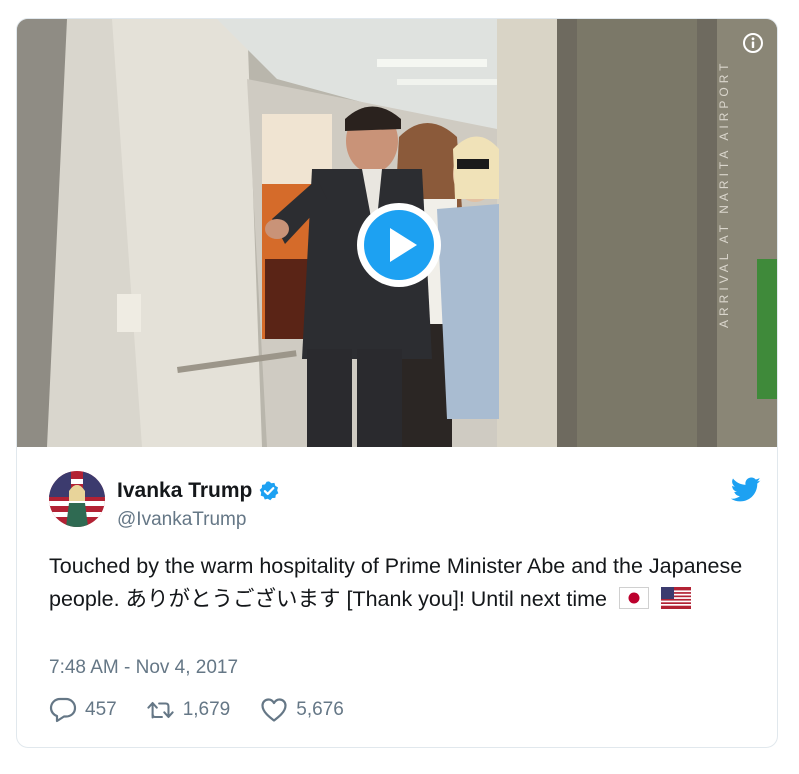 This screenshot has height=774, width=799. What do you see at coordinates (63, 710) in the screenshot?
I see `reply-icon` at bounding box center [63, 710].